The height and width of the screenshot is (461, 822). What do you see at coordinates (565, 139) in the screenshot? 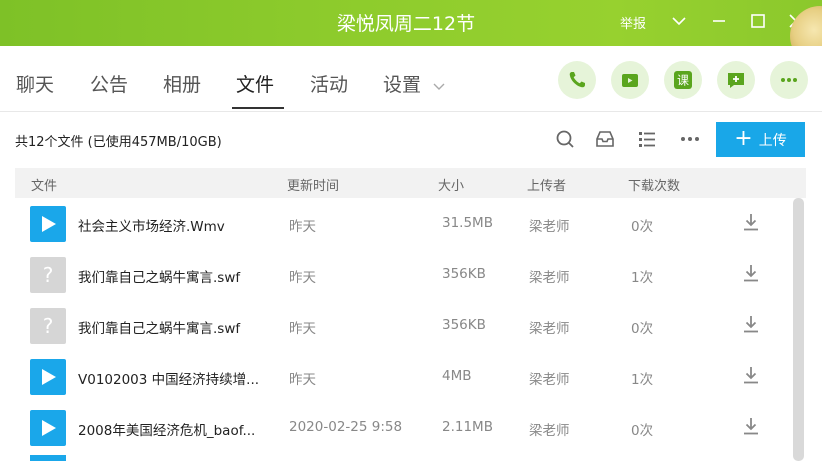
I see `search-icon` at bounding box center [565, 139].